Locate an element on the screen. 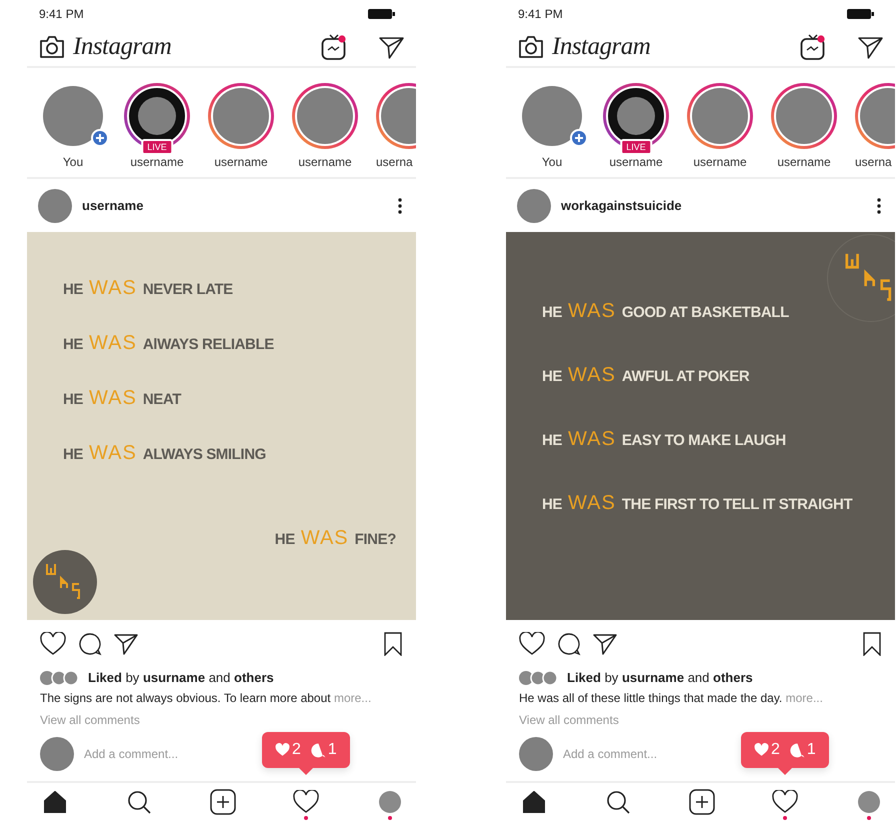  poster-text: GOOD AT BASKETBALL is located at coordinates (705, 312).